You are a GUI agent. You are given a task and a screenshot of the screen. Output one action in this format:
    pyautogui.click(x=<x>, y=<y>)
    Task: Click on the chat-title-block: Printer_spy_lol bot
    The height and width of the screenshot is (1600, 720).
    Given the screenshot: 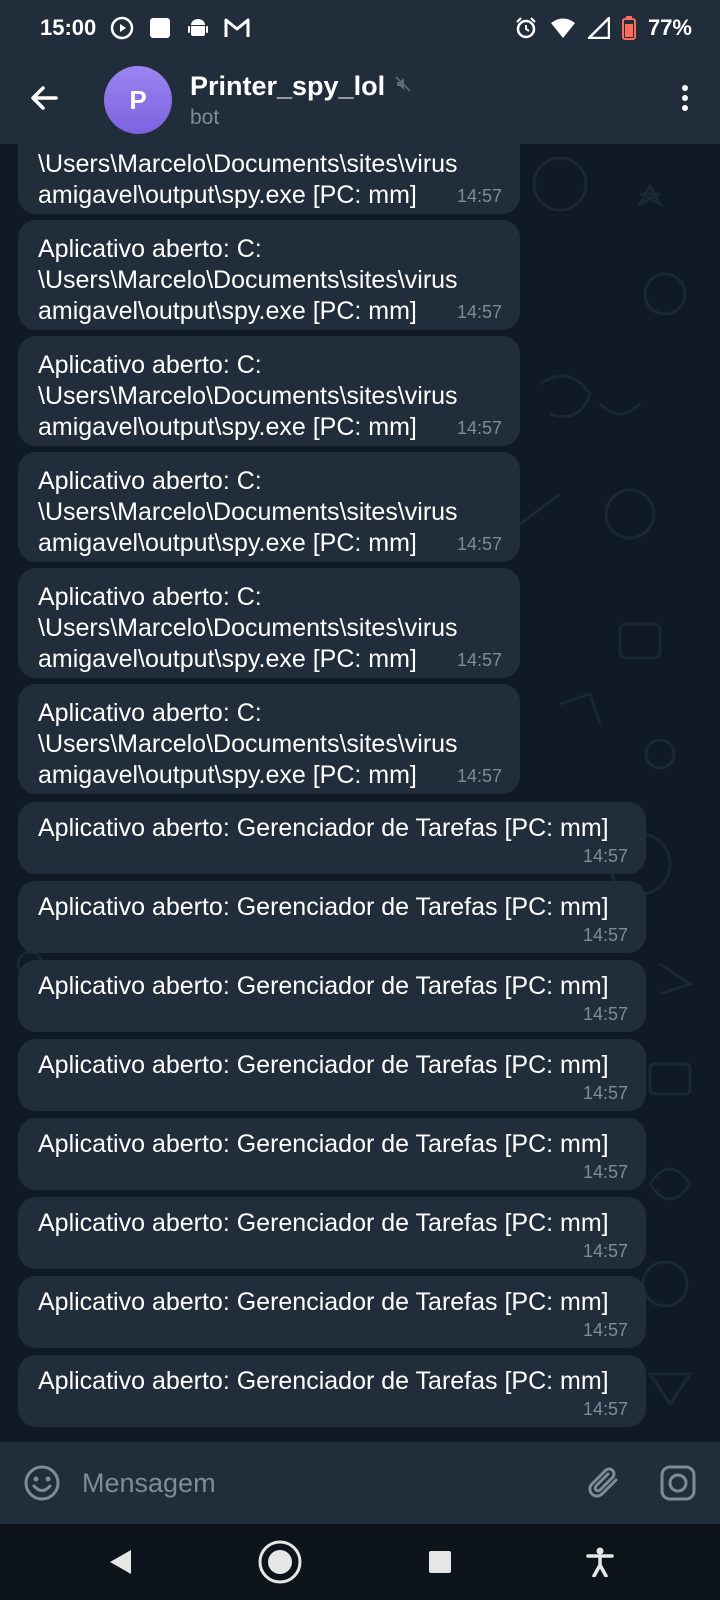 What is the action you would take?
    pyautogui.click(x=300, y=100)
    